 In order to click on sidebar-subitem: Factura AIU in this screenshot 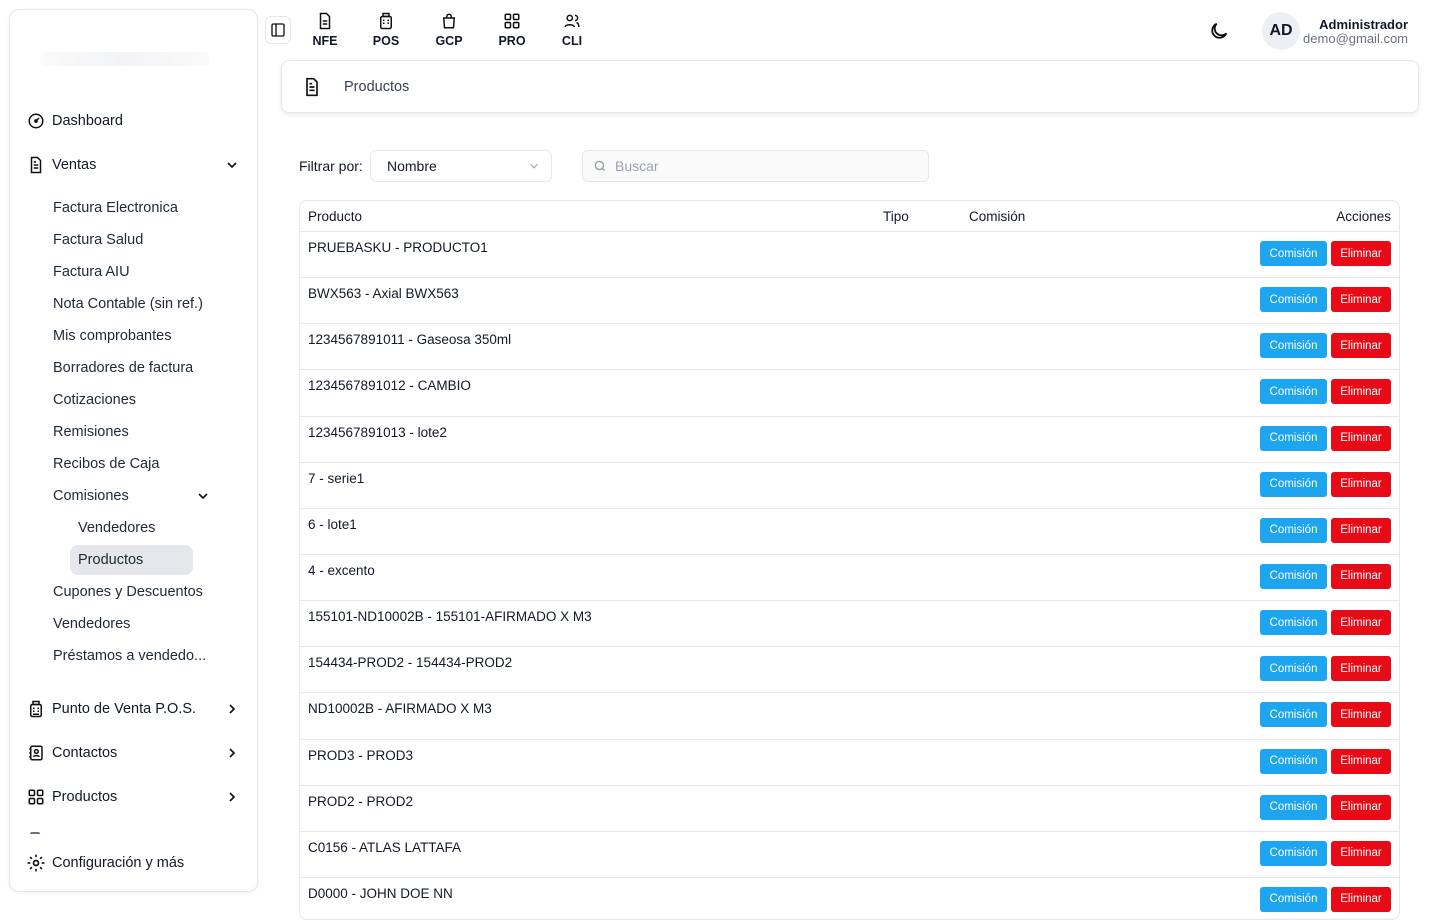, I will do `click(91, 272)`.